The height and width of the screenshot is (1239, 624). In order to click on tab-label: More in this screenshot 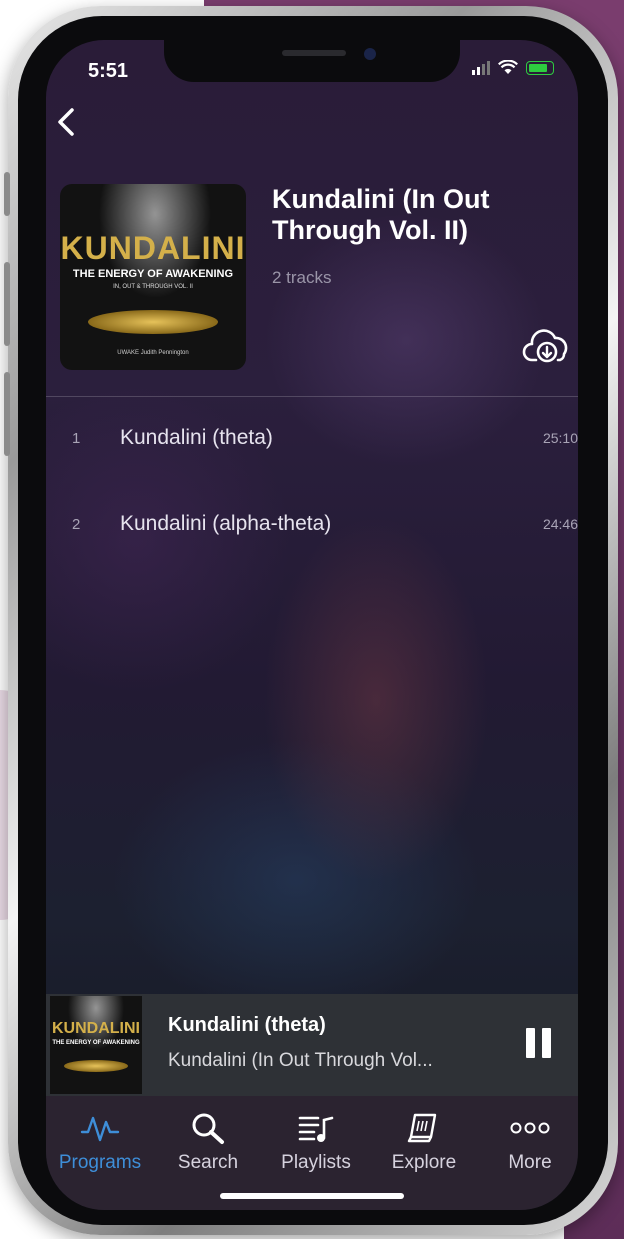, I will do `click(530, 1162)`.